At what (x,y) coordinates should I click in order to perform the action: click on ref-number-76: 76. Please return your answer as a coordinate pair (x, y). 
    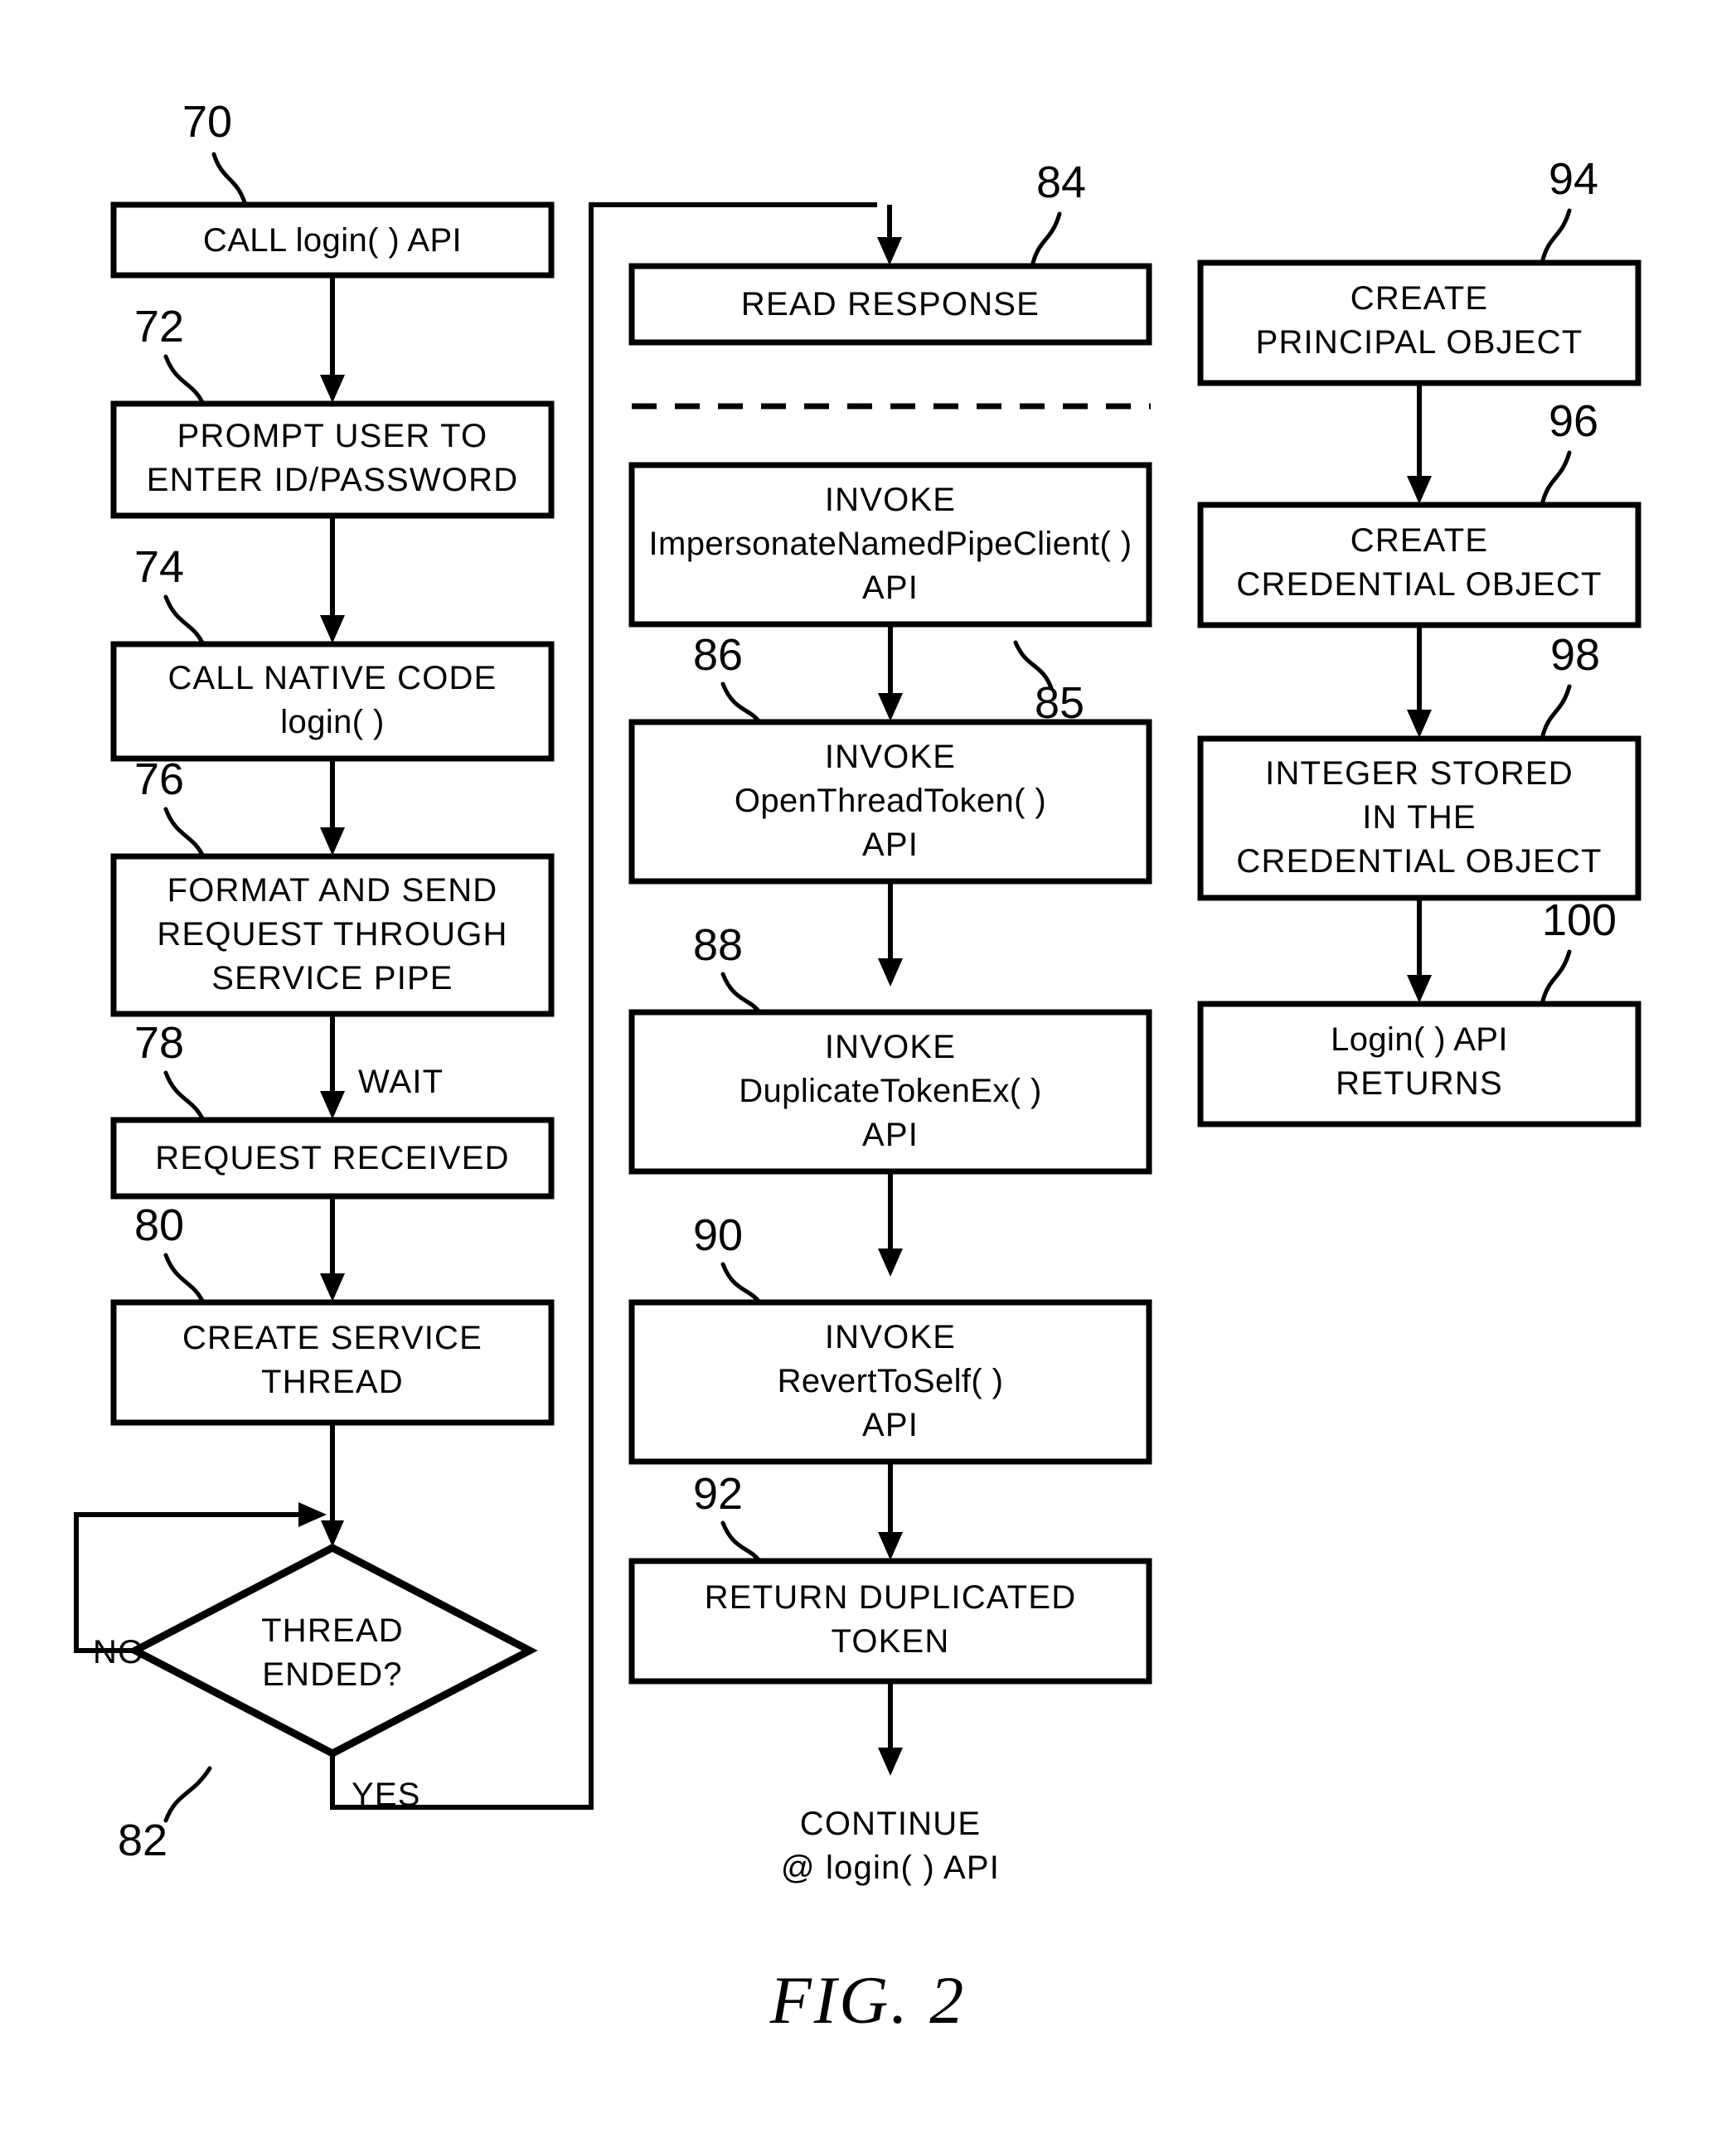
    Looking at the image, I should click on (159, 779).